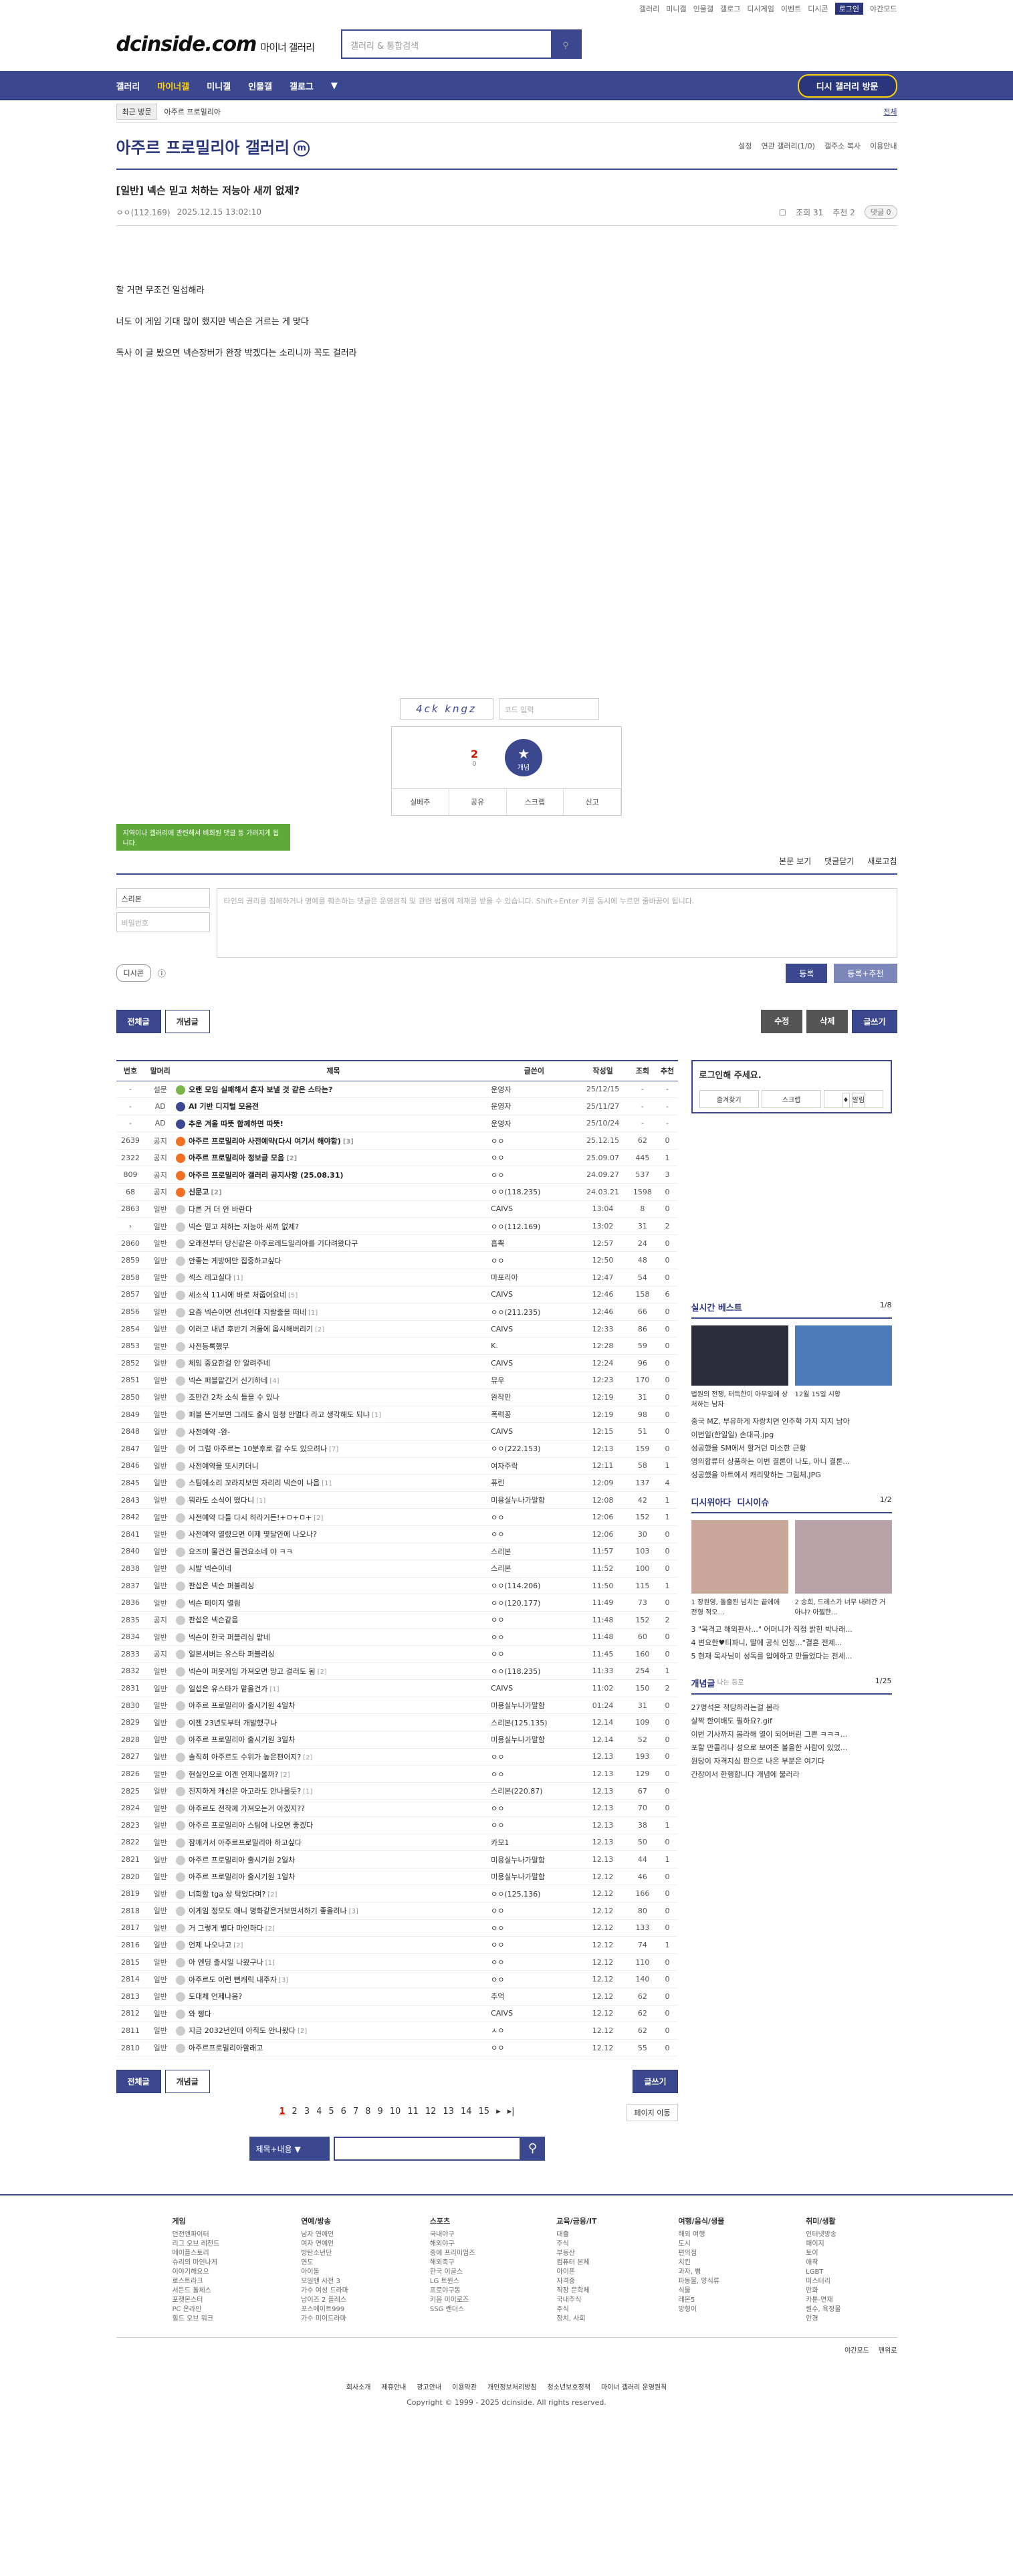  What do you see at coordinates (823, 2253) in the screenshot?
I see `footer-link: 토이` at bounding box center [823, 2253].